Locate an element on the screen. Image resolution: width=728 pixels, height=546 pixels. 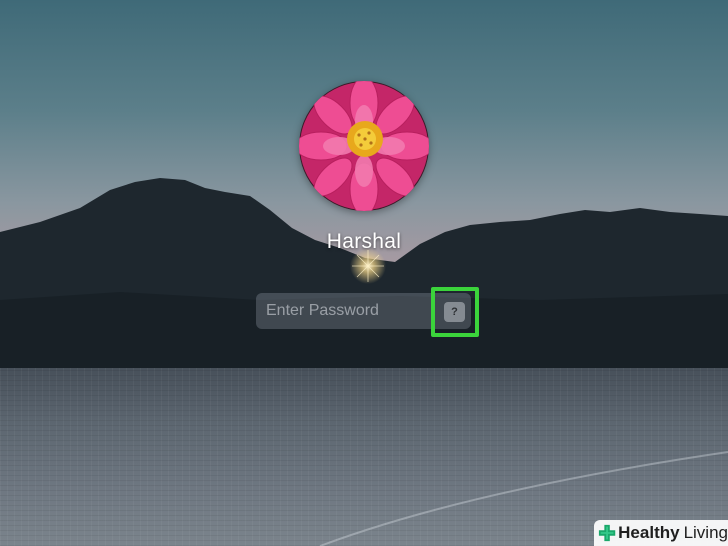
watermark-word-2: Living is located at coordinates (705, 532).